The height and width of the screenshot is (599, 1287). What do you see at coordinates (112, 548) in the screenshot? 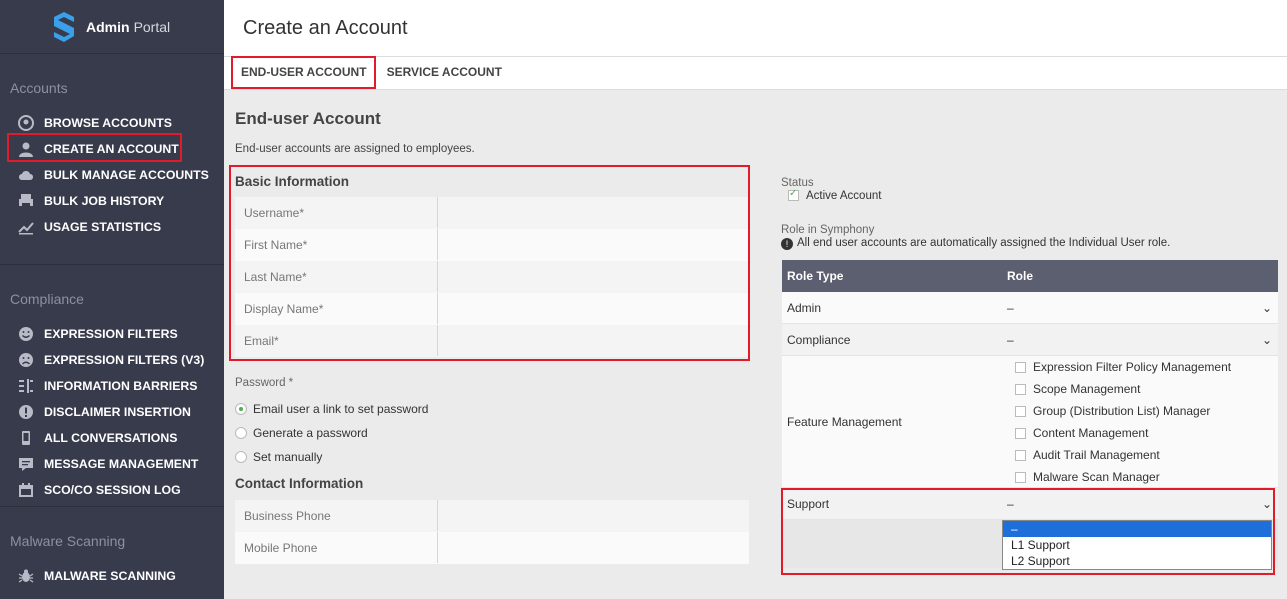
I see `sidebar-section-malware: Malware Scanning MALWARE SCANNING` at bounding box center [112, 548].